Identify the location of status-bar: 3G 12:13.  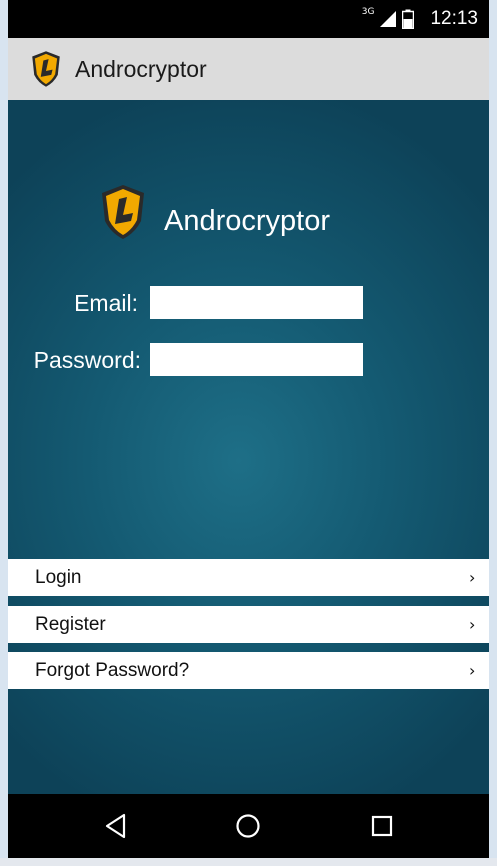
(248, 19).